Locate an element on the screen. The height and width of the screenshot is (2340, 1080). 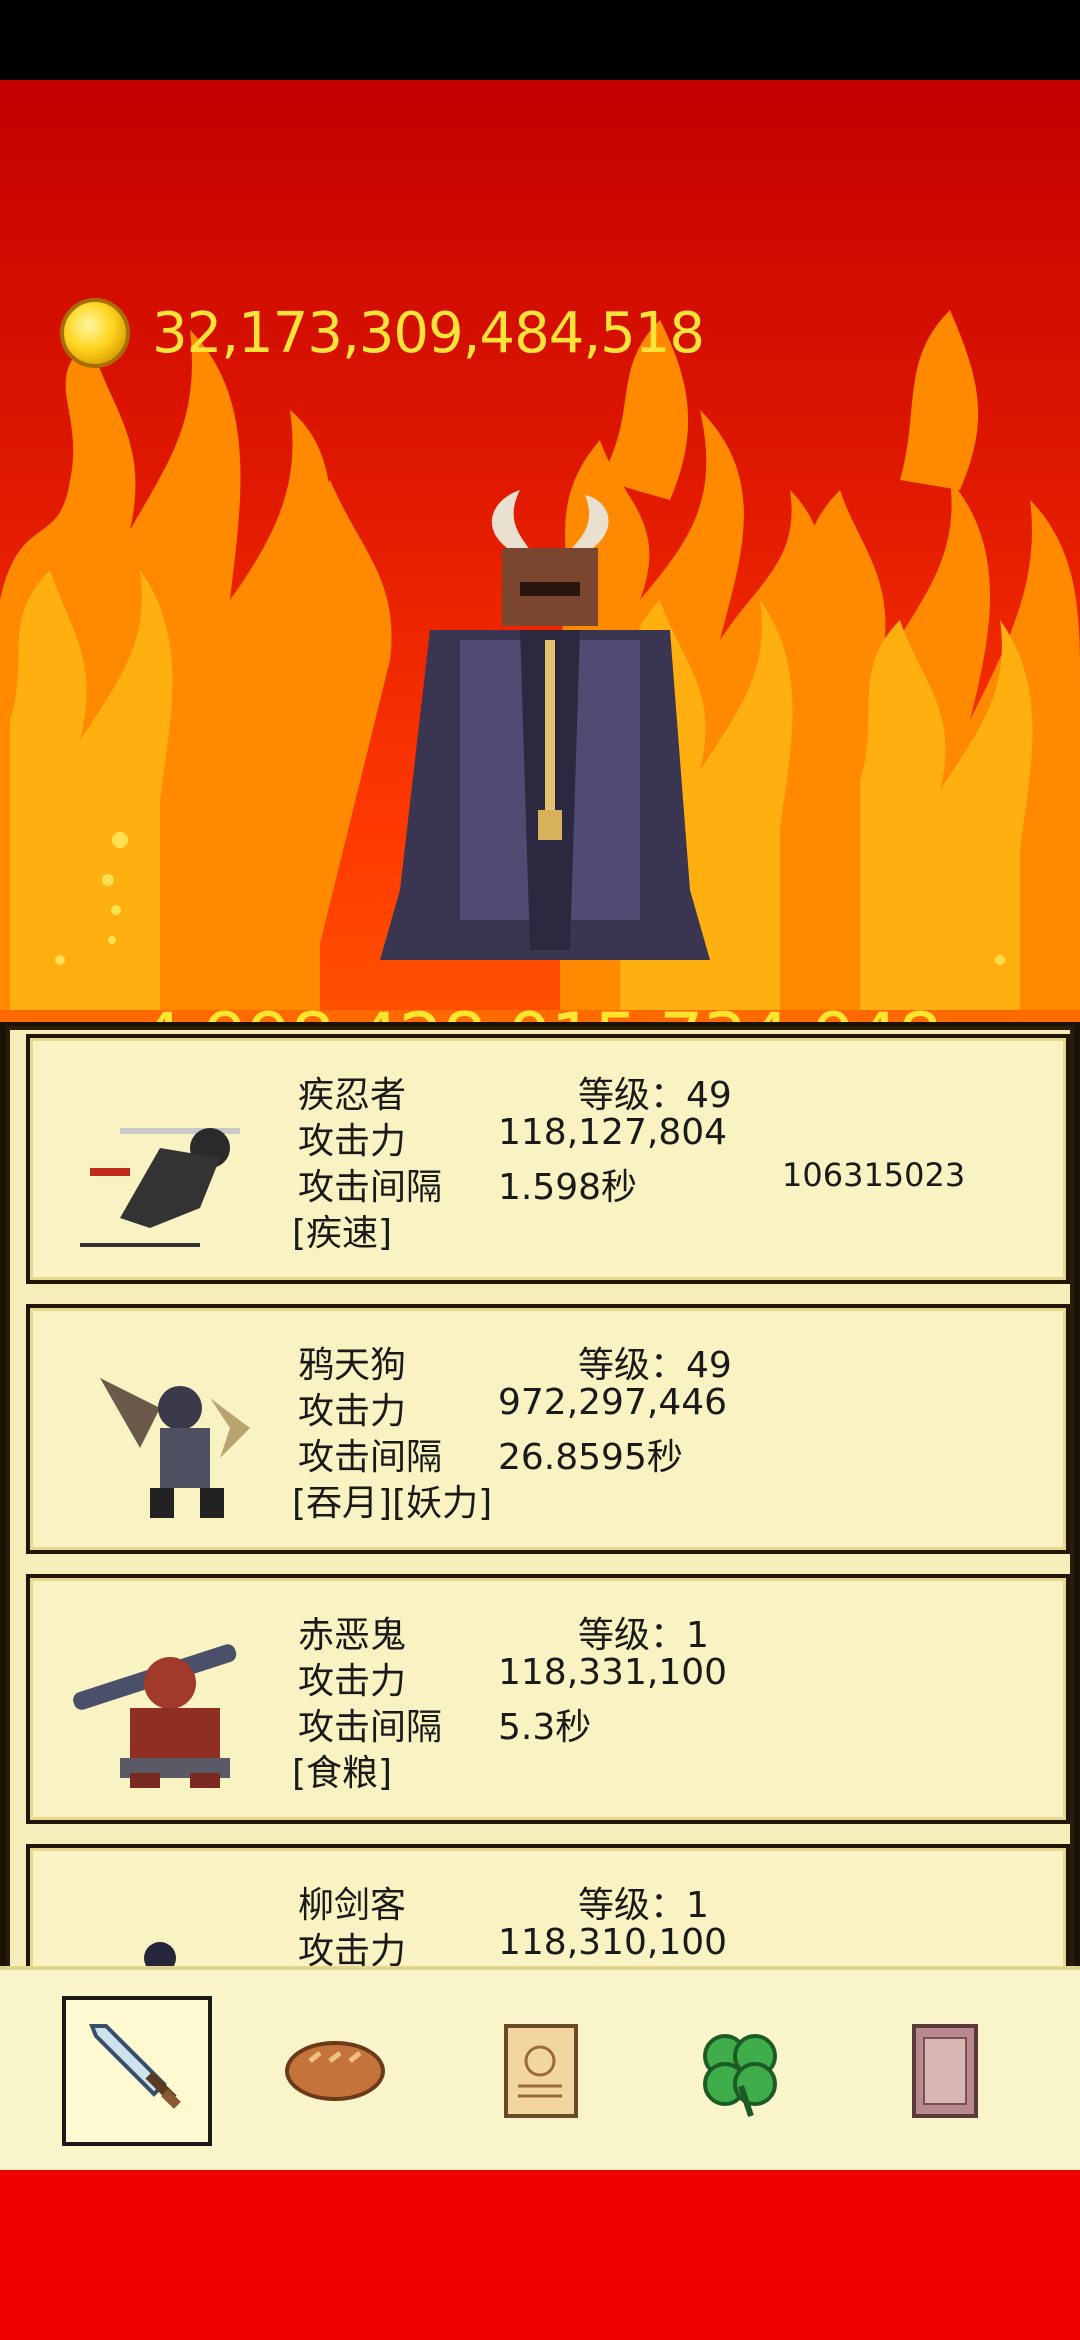
unit-name: 柳剑客 is located at coordinates (352, 1905).